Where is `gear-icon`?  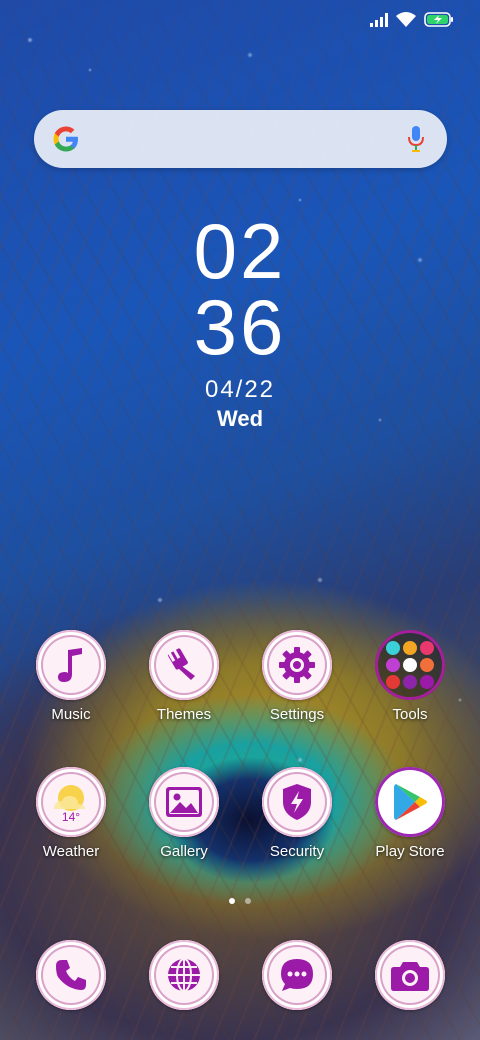 gear-icon is located at coordinates (297, 665).